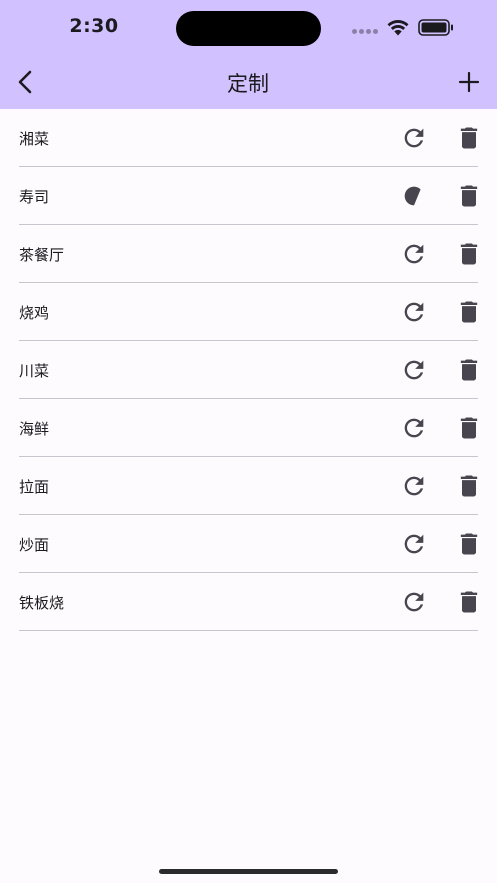  I want to click on list-item-label: 拉面, so click(34, 487).